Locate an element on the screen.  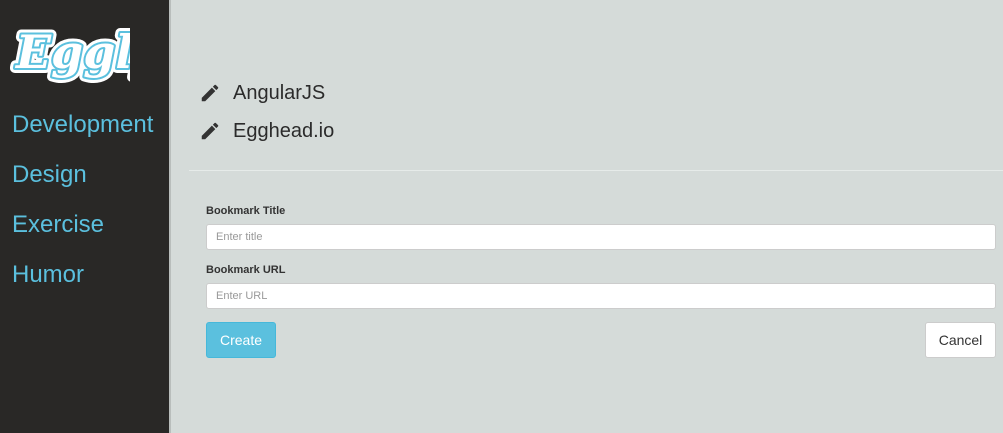
bookmark-item: Egghead.io is located at coordinates (266, 131).